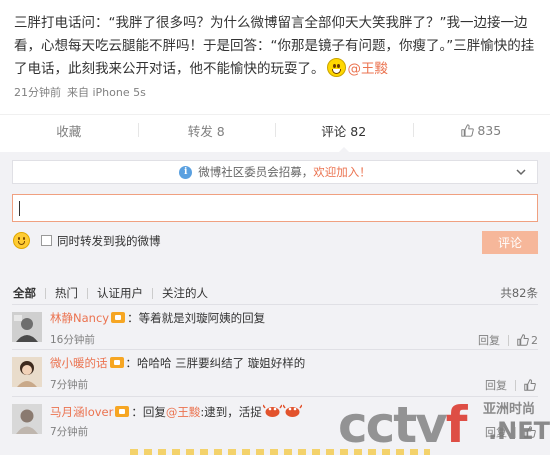  I want to click on filter-tabs: 全部 热门 认证用户 关注的人, so click(110, 293).